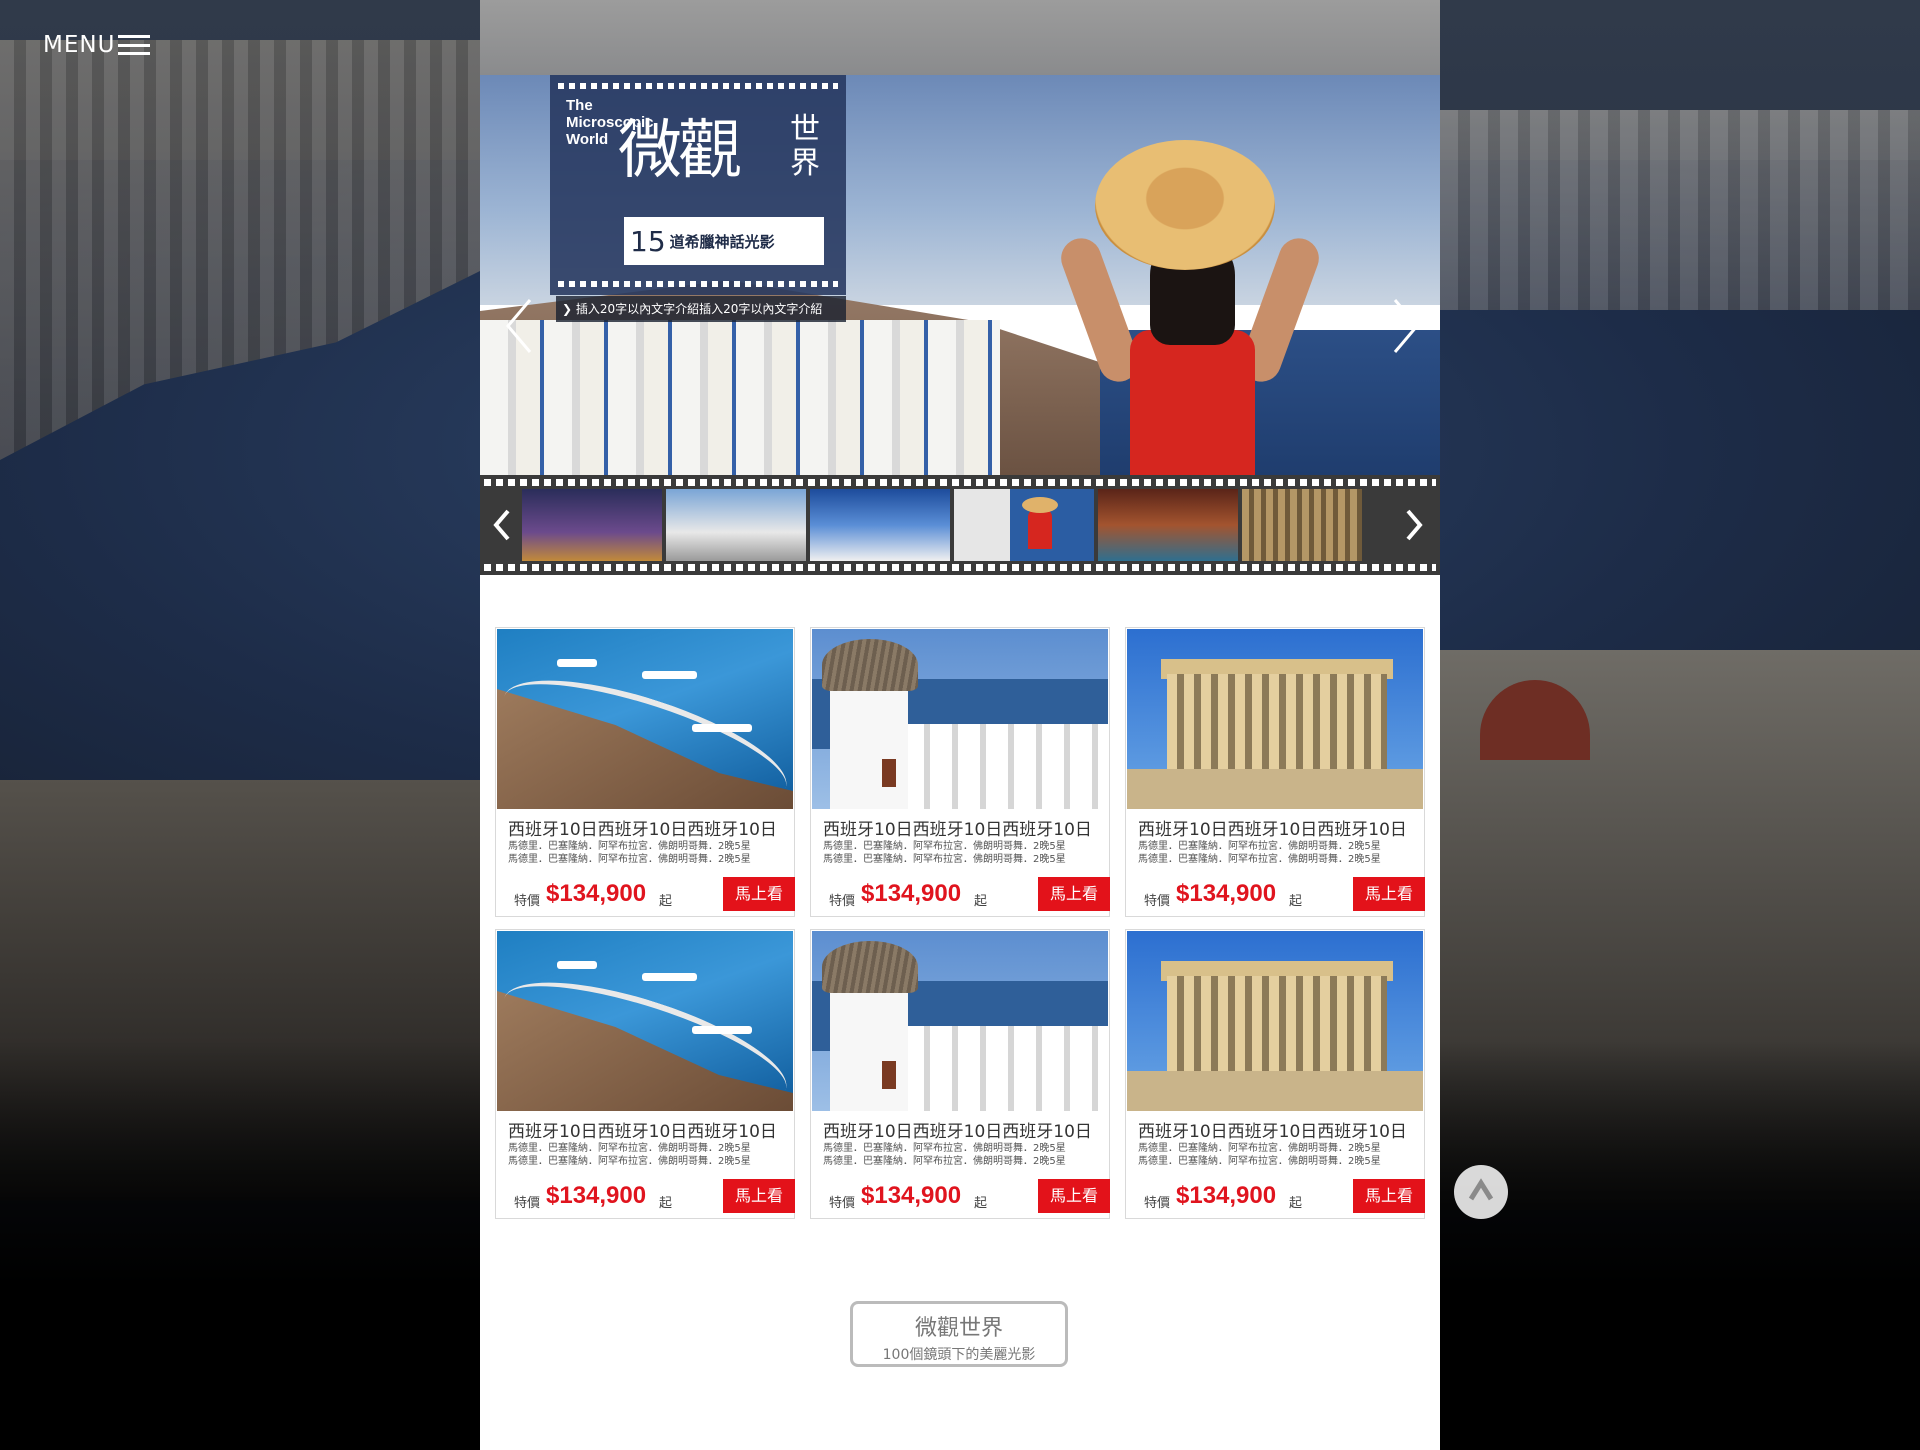 This screenshot has height=1450, width=1920. I want to click on hero-caption-text: 插入20字以內文字介紹插入20字以內文字介紹, so click(699, 309).